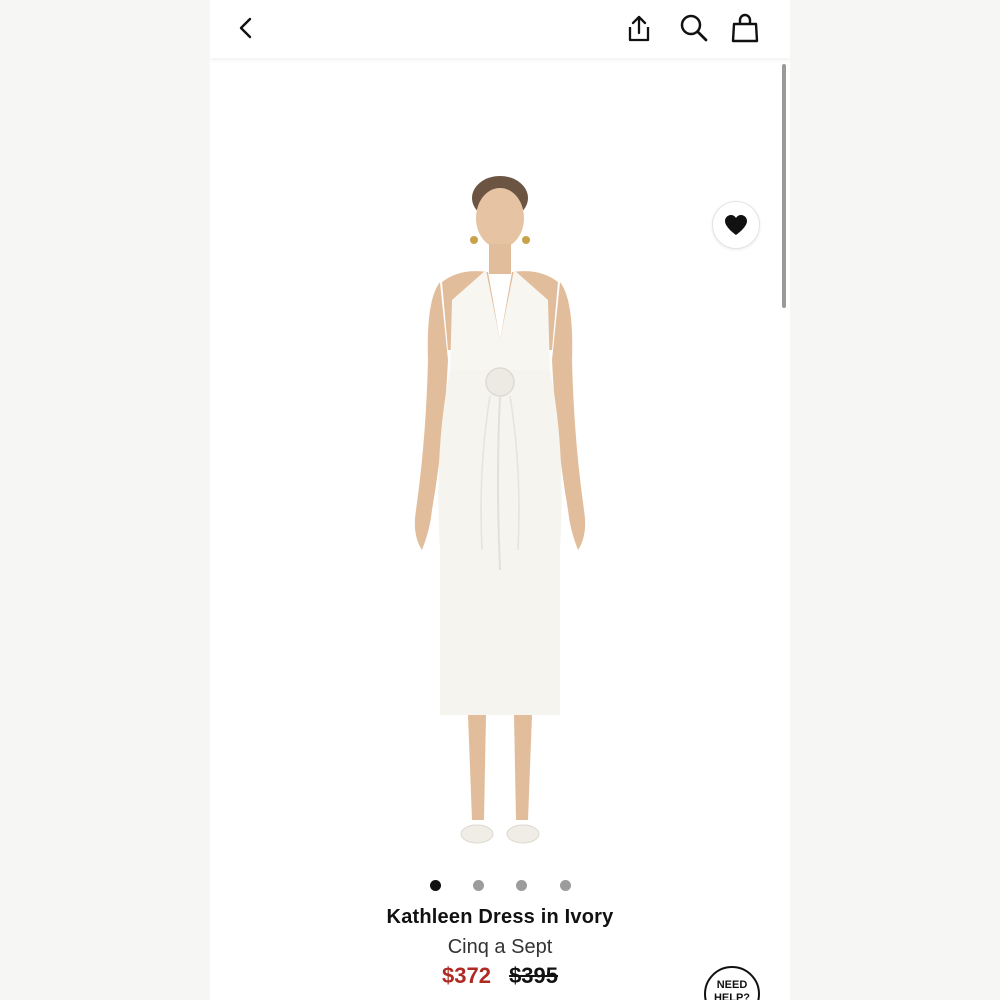 Image resolution: width=1000 pixels, height=1000 pixels. I want to click on sale-price: $372, so click(466, 975).